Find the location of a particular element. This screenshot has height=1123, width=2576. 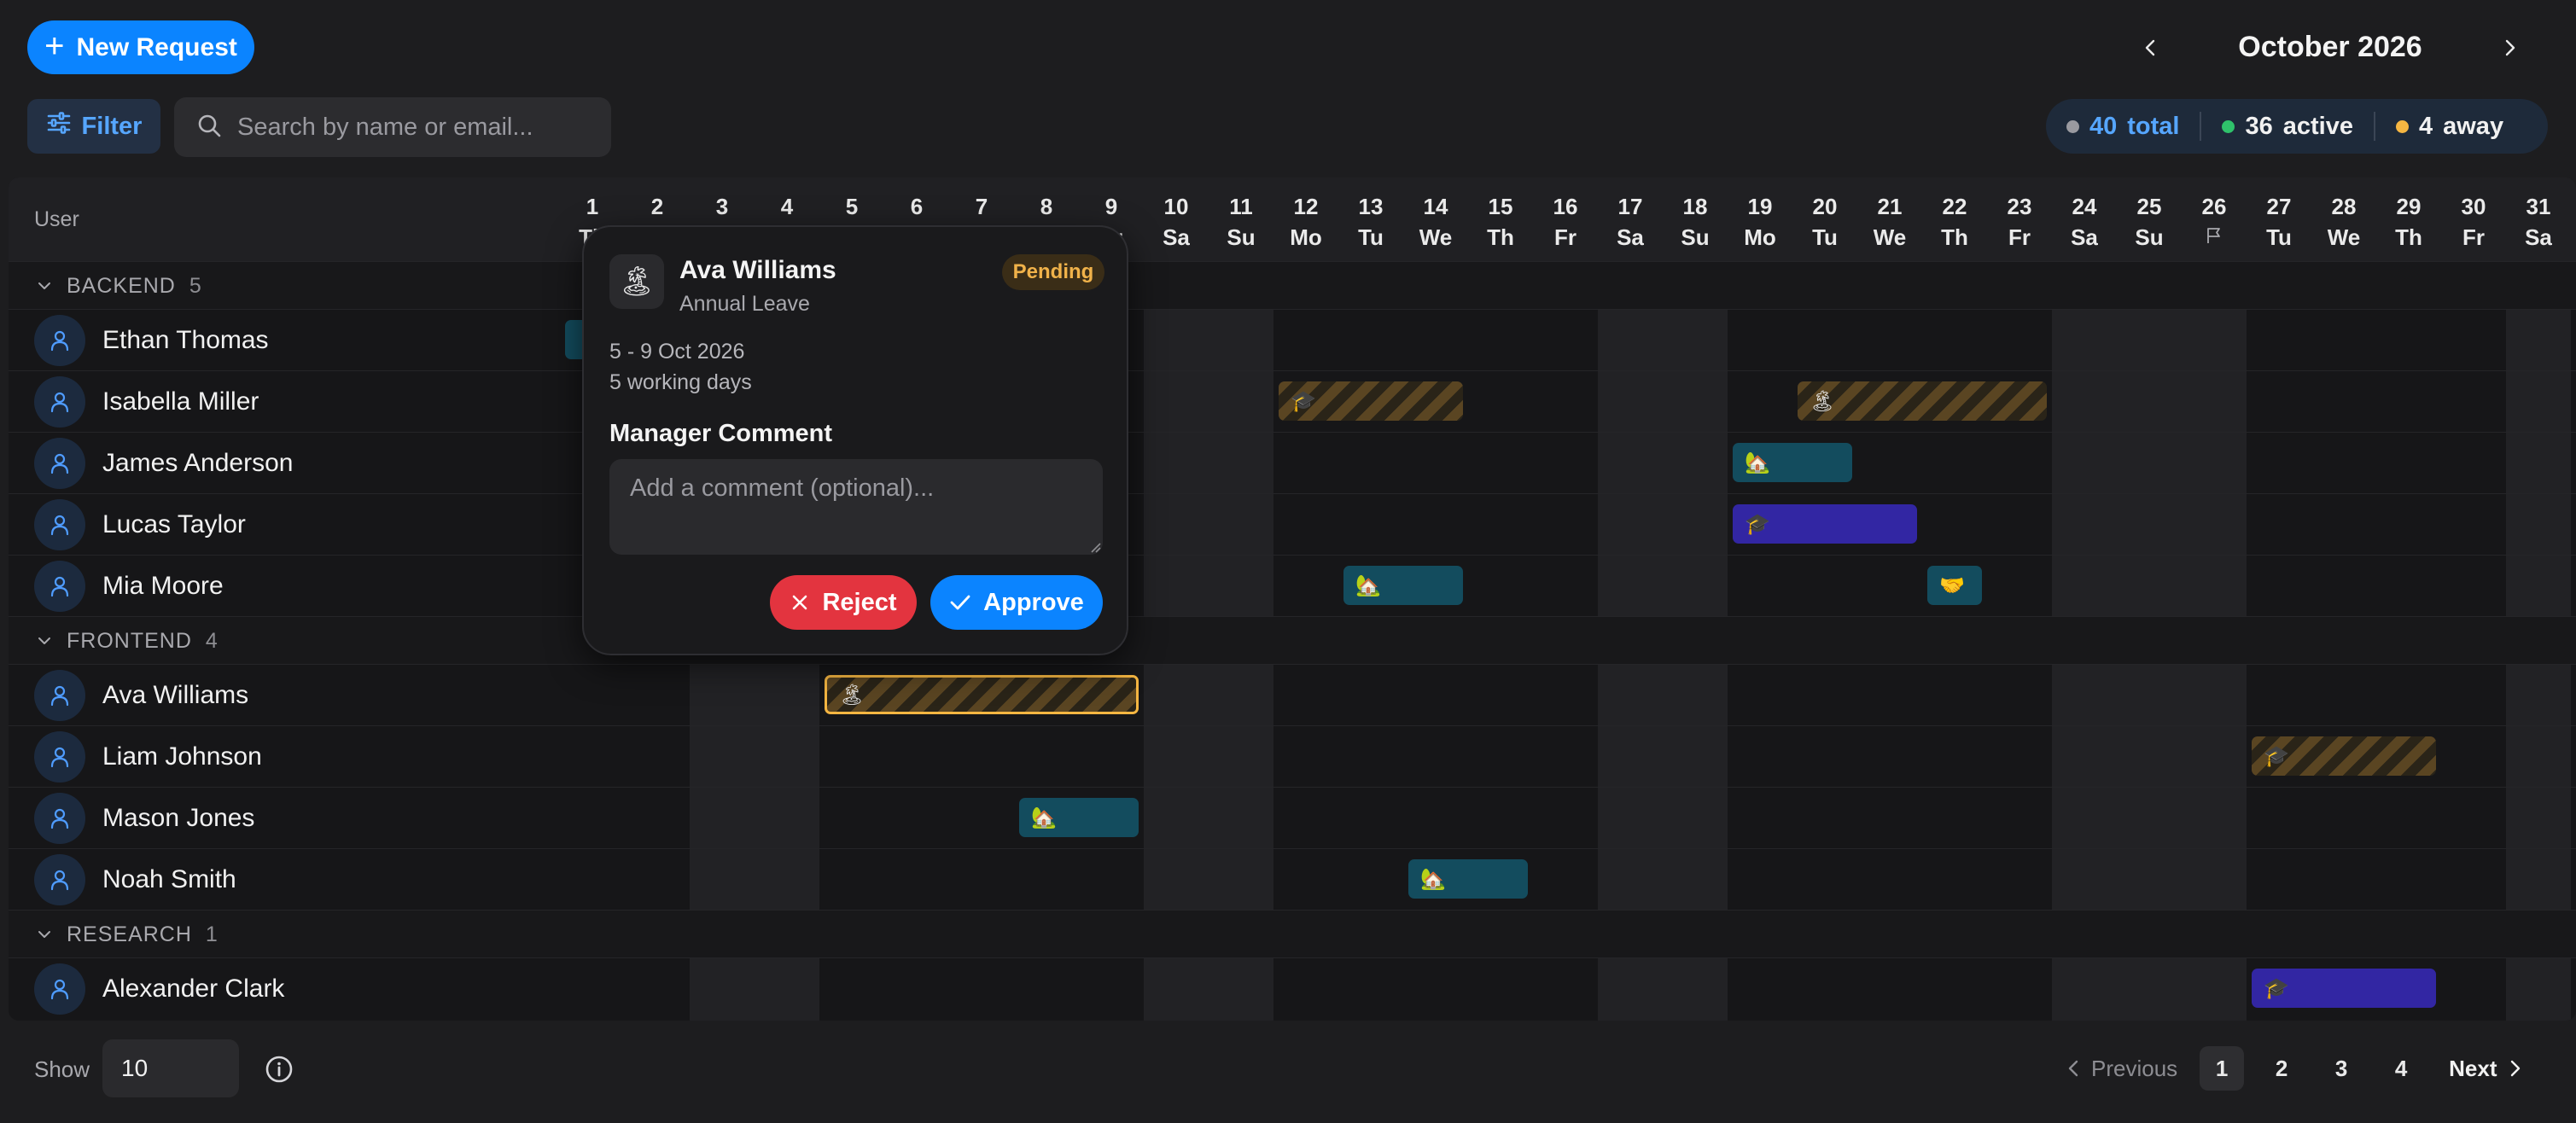

user-icon is located at coordinates (59, 757).